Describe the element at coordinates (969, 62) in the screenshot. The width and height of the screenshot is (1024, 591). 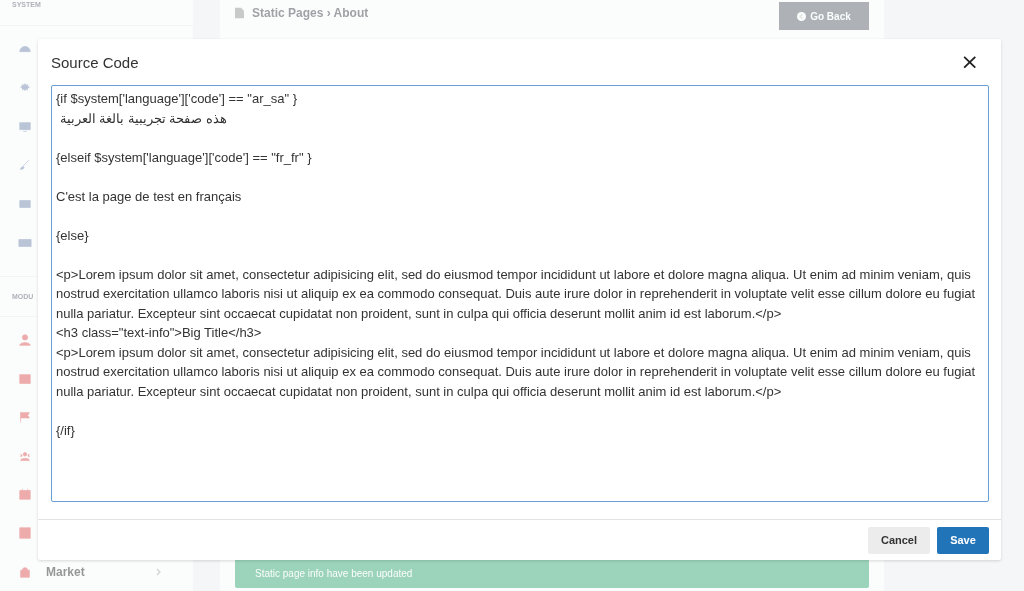
I see `close-button: ×` at that location.